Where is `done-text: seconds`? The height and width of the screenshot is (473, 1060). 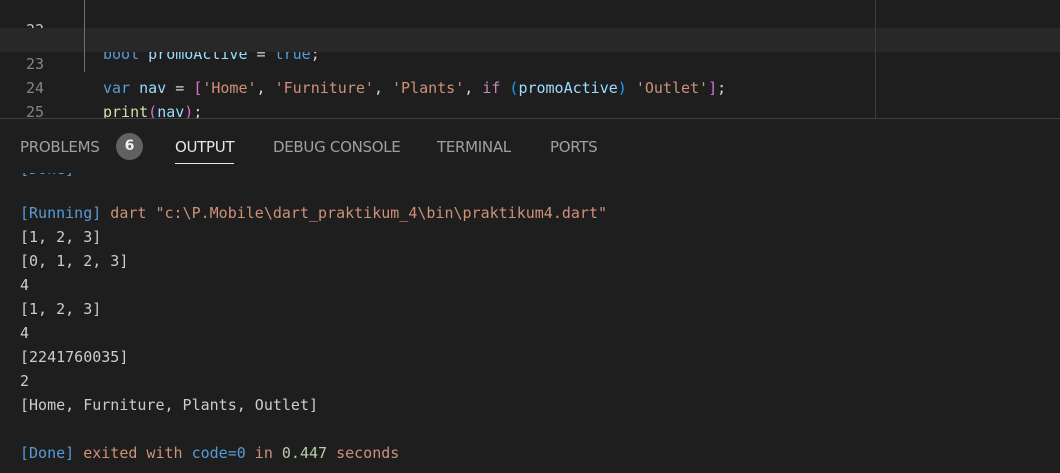 done-text: seconds is located at coordinates (363, 453).